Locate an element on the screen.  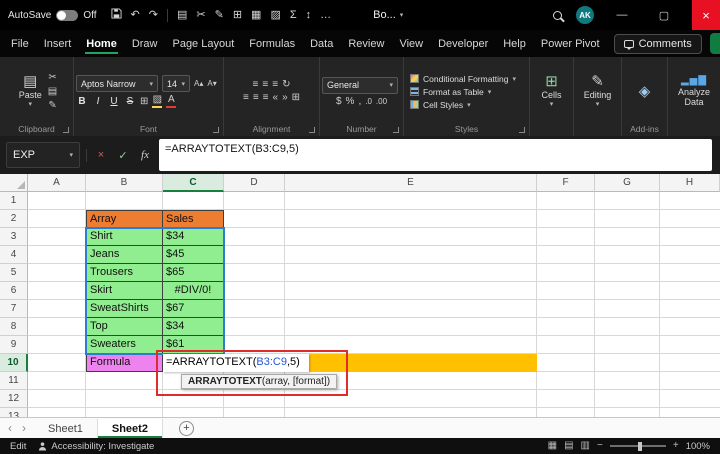
row-header-7: 7 is located at coordinates (14, 309).